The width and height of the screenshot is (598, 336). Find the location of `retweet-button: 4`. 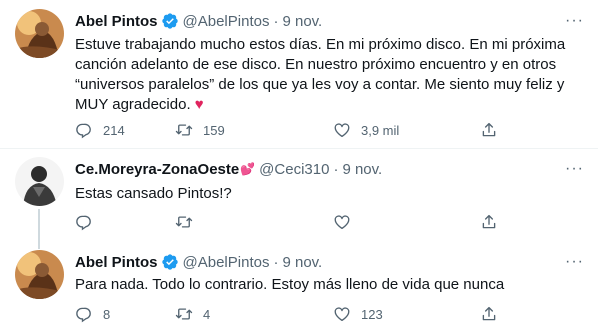

retweet-button: 4 is located at coordinates (192, 314).